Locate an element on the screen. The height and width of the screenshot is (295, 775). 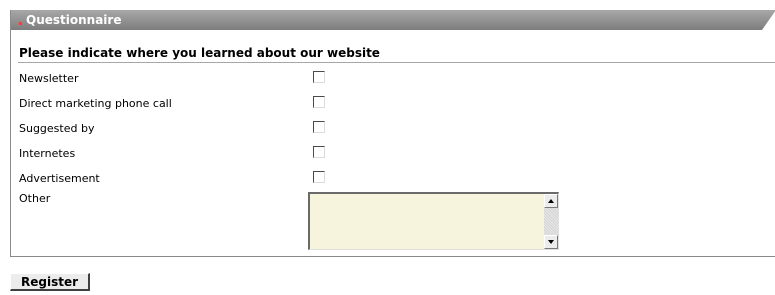
arrow-up-icon is located at coordinates (551, 201).